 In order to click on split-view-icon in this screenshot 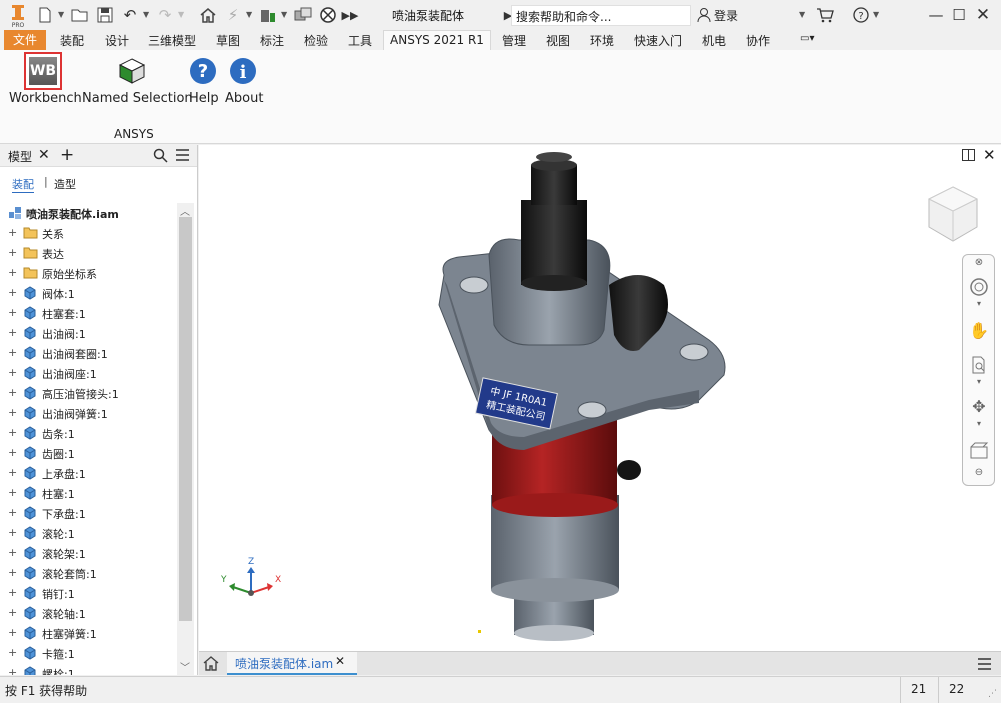, I will do `click(968, 156)`.